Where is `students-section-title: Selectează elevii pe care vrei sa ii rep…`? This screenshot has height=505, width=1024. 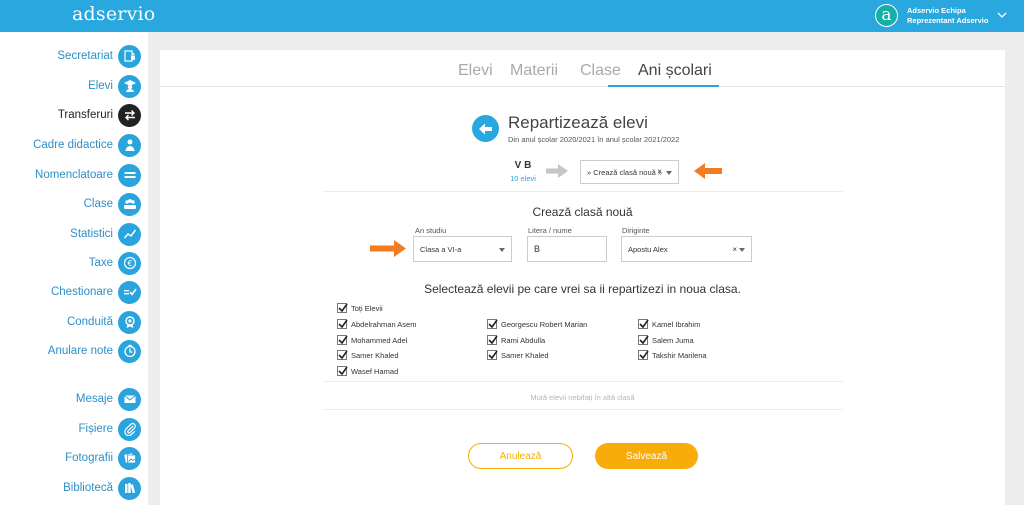 students-section-title: Selectează elevii pe care vrei sa ii rep… is located at coordinates (582, 289).